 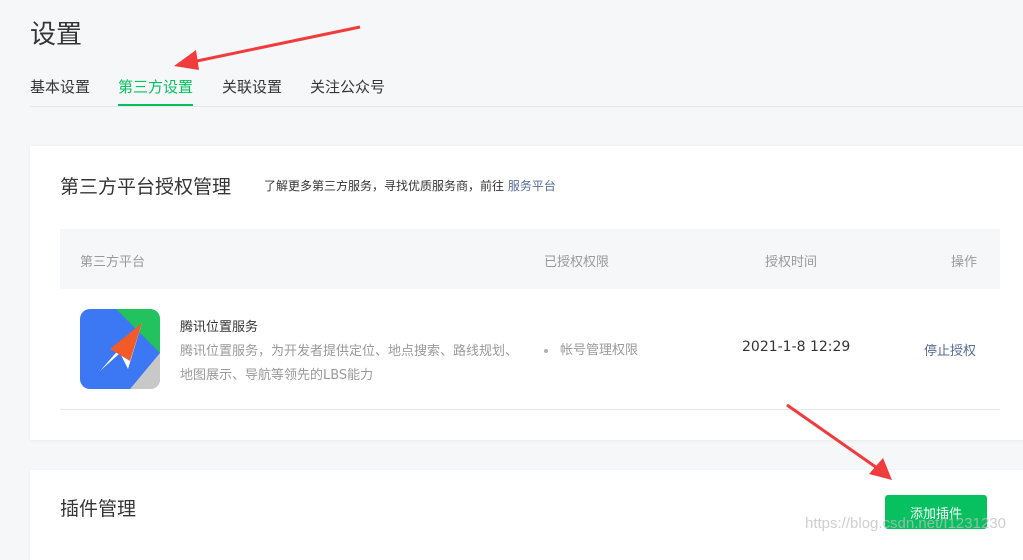 What do you see at coordinates (146, 187) in the screenshot?
I see `third-party-auth-title: 第三方平台授权管理` at bounding box center [146, 187].